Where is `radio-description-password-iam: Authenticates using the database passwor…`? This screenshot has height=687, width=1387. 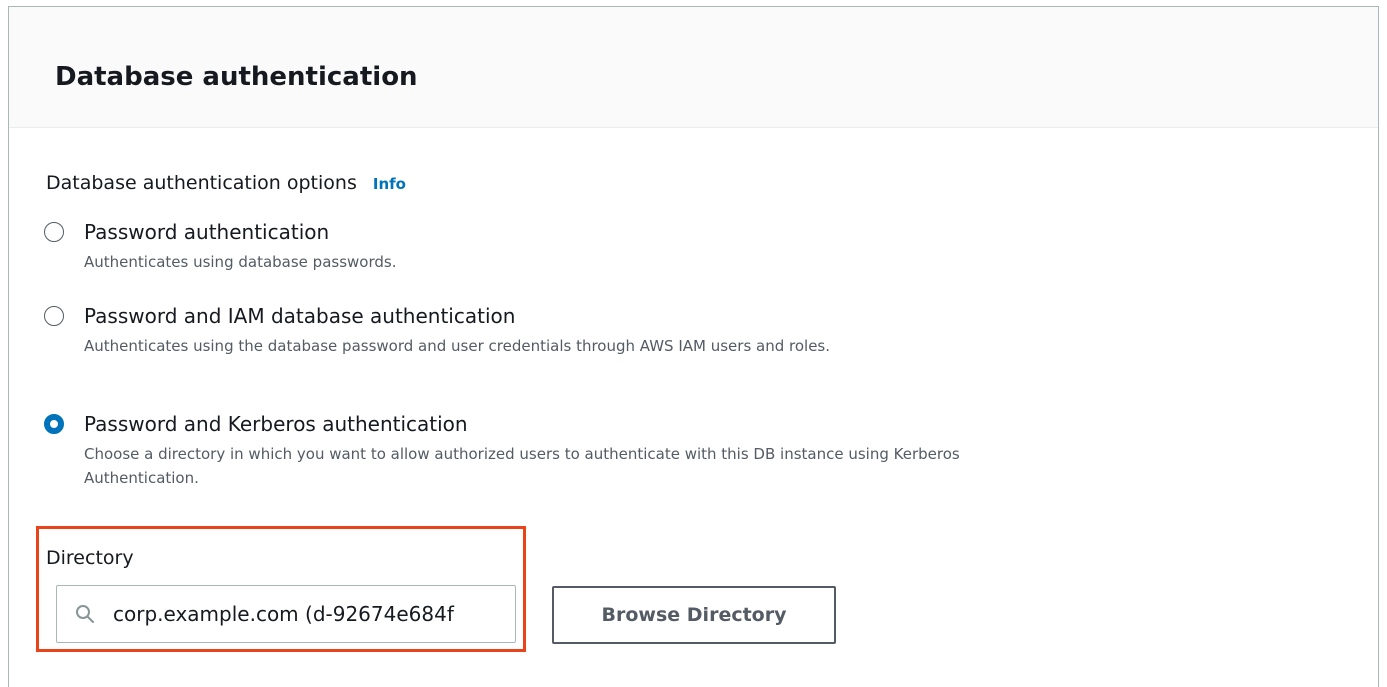
radio-description-password-iam: Authenticates using the database passwor… is located at coordinates (457, 346).